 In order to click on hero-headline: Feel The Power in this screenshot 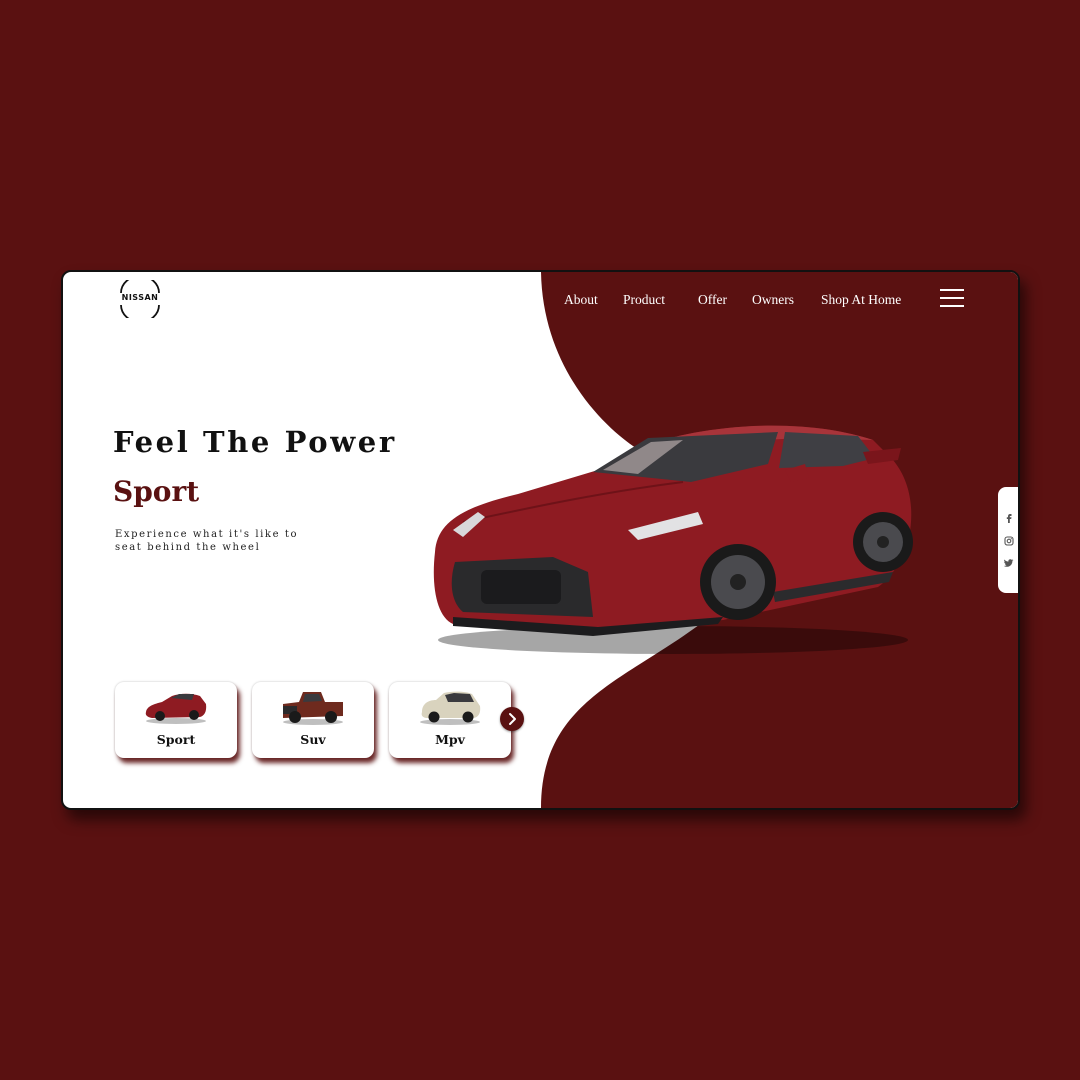, I will do `click(255, 442)`.